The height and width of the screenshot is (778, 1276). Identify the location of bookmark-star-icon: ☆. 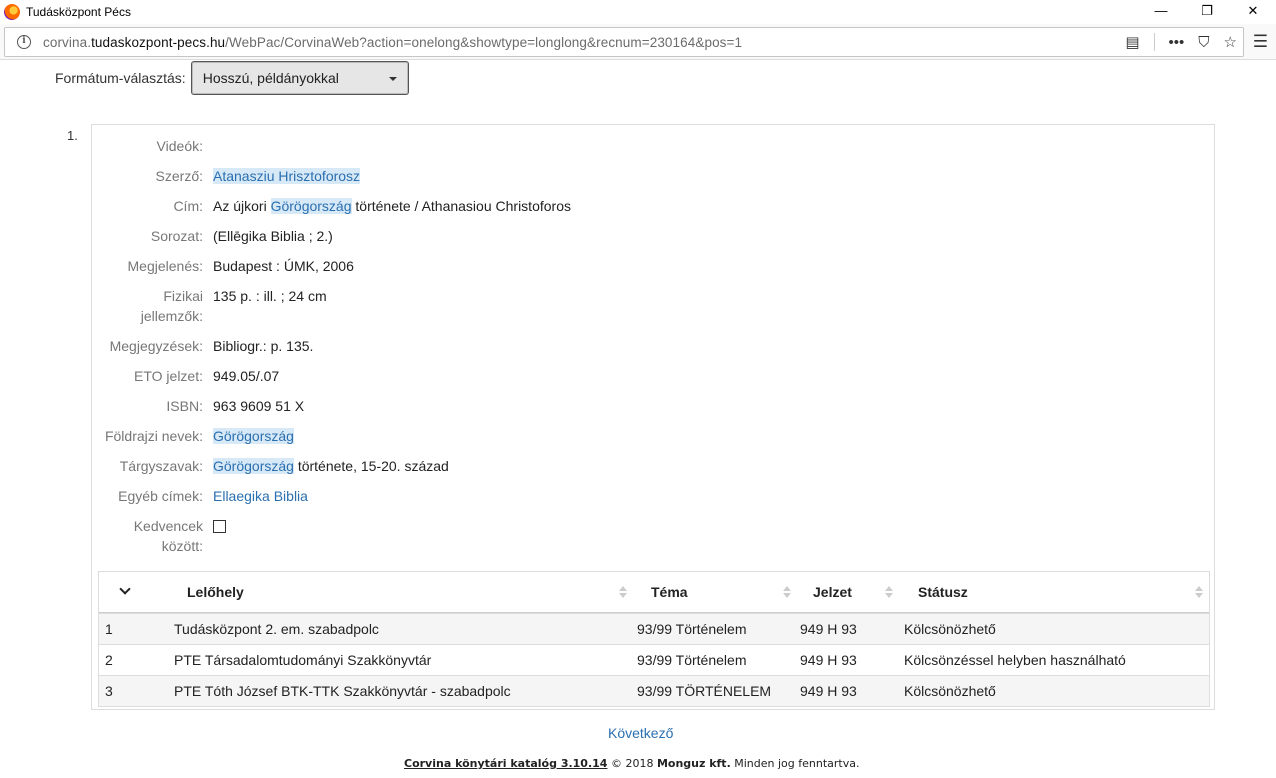
(1230, 42).